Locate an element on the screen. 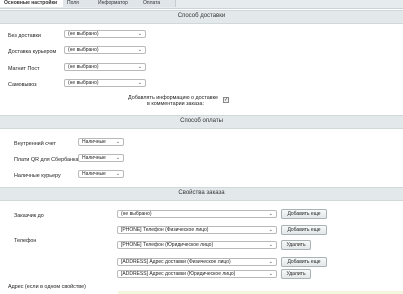 The image size is (403, 294). payment-section-header: Способ оплаты is located at coordinates (201, 122).